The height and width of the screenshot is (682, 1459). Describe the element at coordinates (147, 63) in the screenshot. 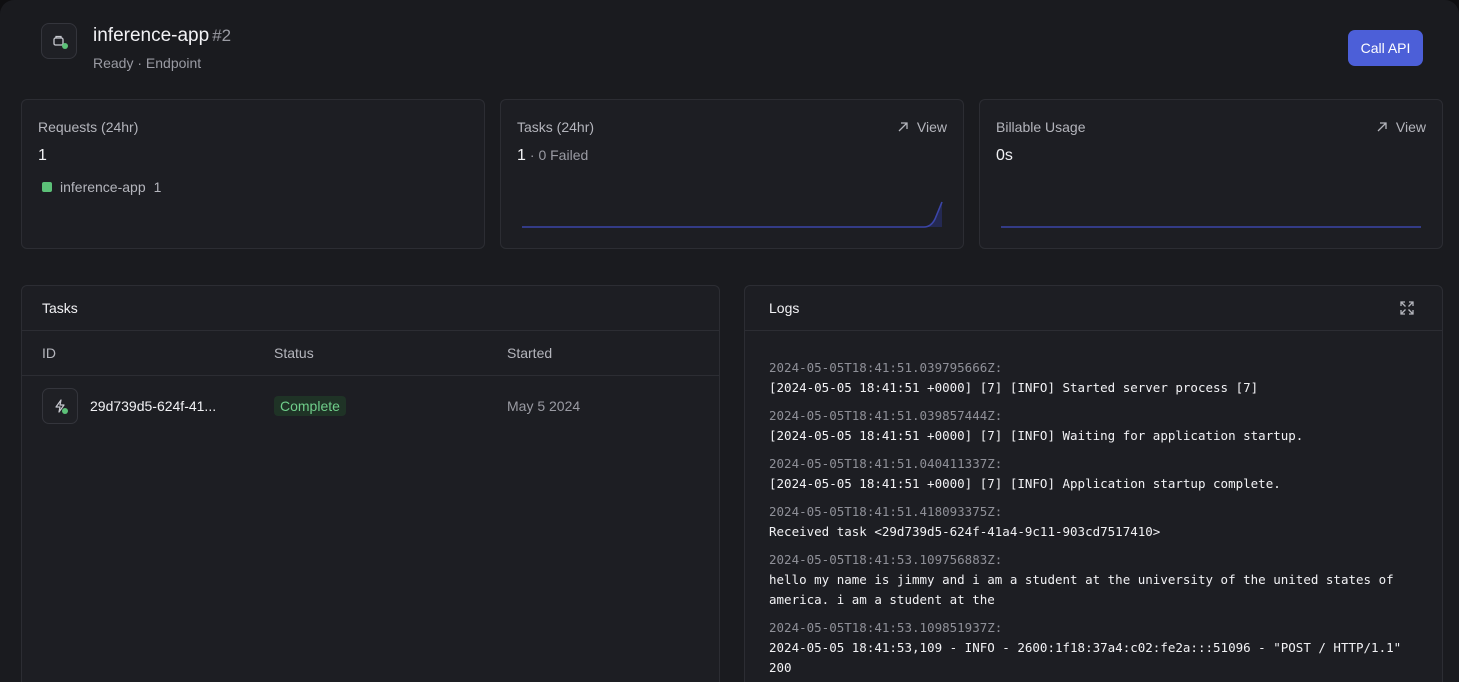

I see `app-subtitle: Ready · Endpoint` at that location.